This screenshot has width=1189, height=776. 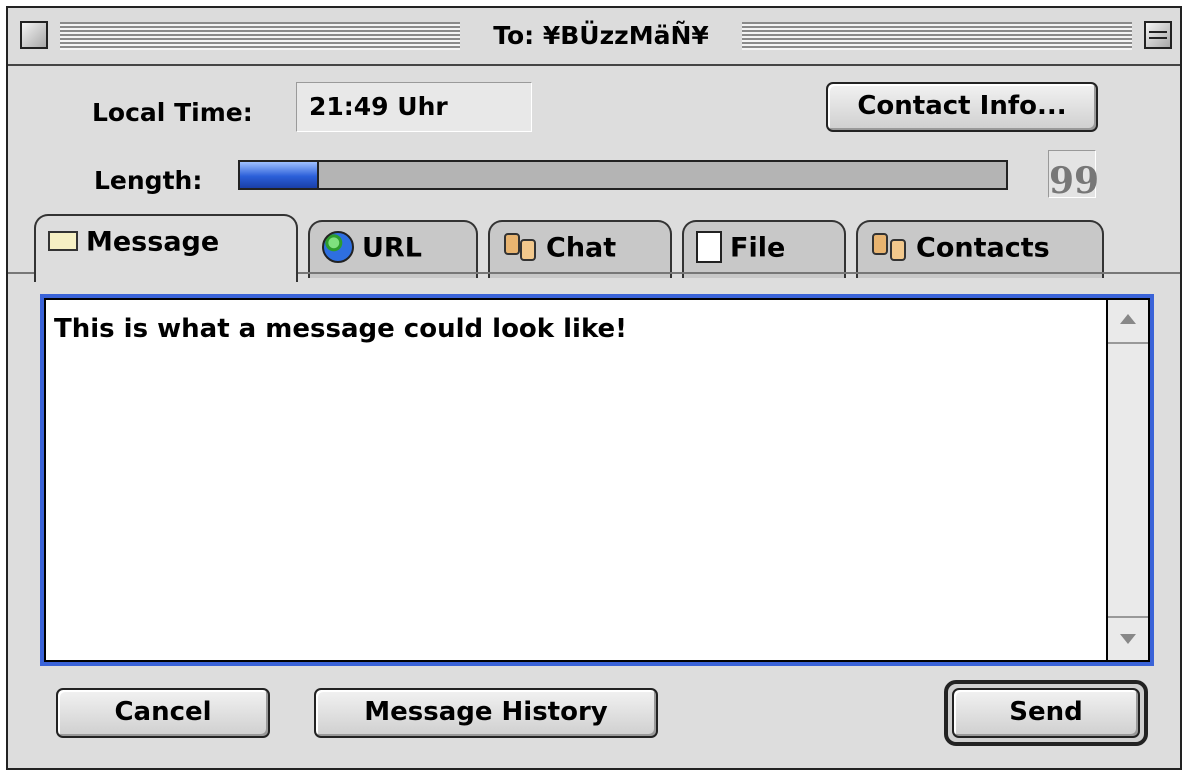 What do you see at coordinates (520, 247) in the screenshot?
I see `chat-faces-icon` at bounding box center [520, 247].